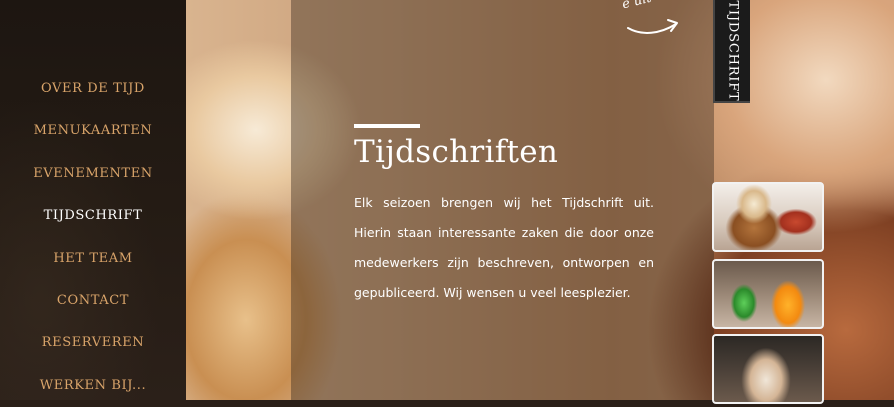 Image resolution: width=894 pixels, height=407 pixels. I want to click on nav-item-contact: CONTACT, so click(93, 299).